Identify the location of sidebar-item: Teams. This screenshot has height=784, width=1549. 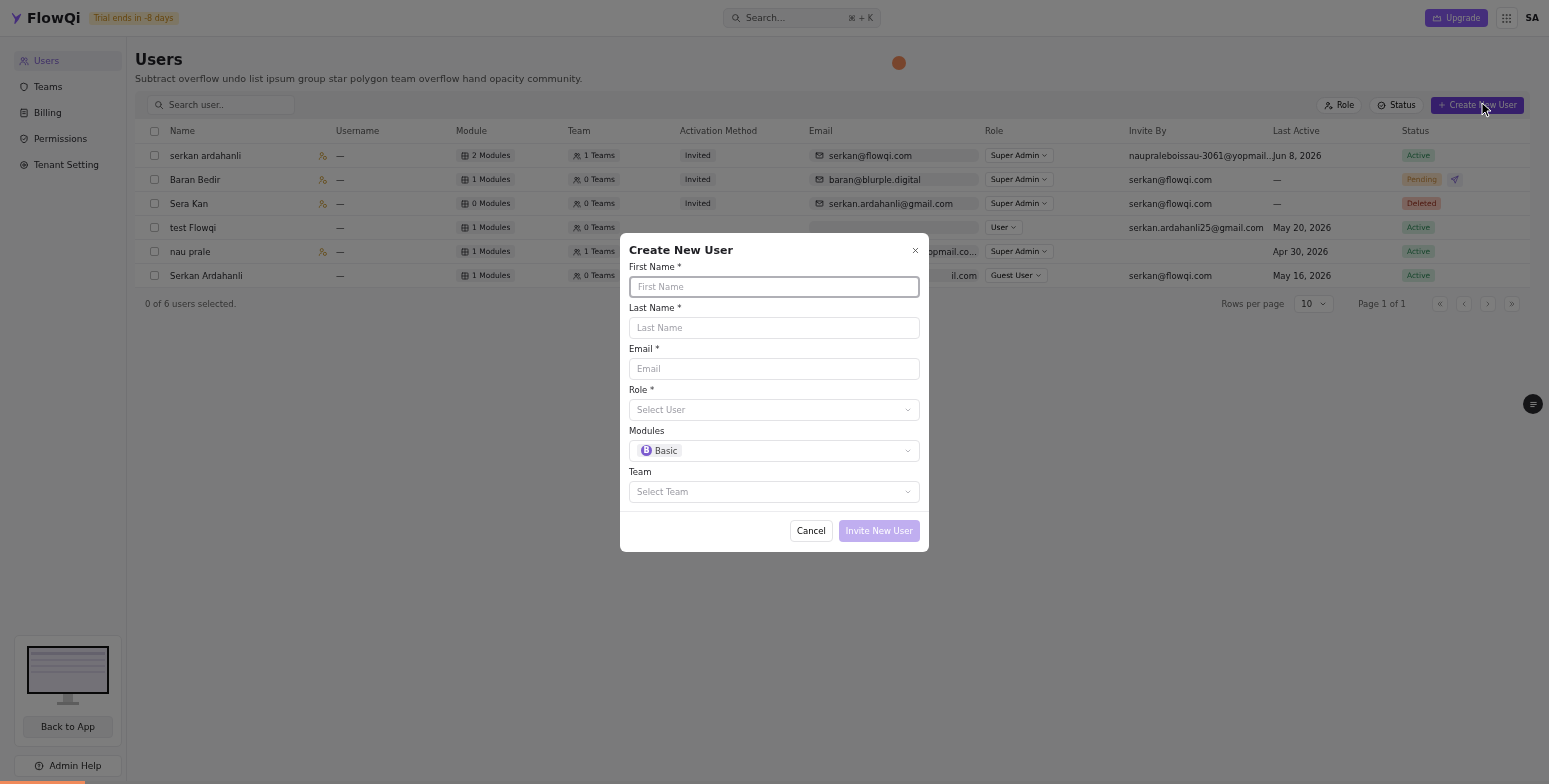
(68, 87).